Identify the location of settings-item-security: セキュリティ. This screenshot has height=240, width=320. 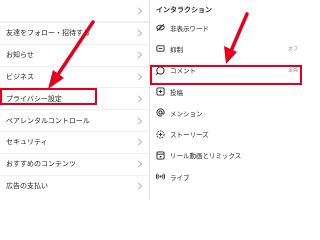
(74, 141).